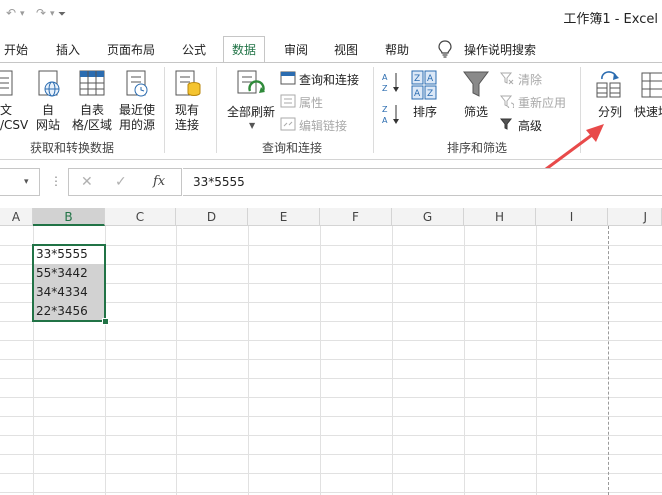 Image resolution: width=662 pixels, height=495 pixels. I want to click on sort-button: 排序, so click(425, 112).